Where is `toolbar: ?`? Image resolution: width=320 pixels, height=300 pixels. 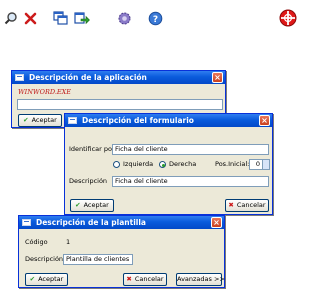 toolbar: ? is located at coordinates (150, 19).